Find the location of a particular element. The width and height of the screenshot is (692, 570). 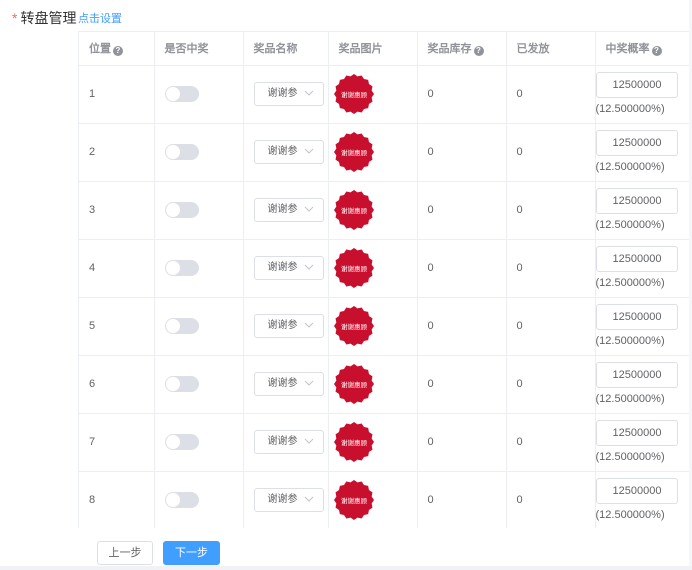

cell-position: 4 is located at coordinates (117, 268).